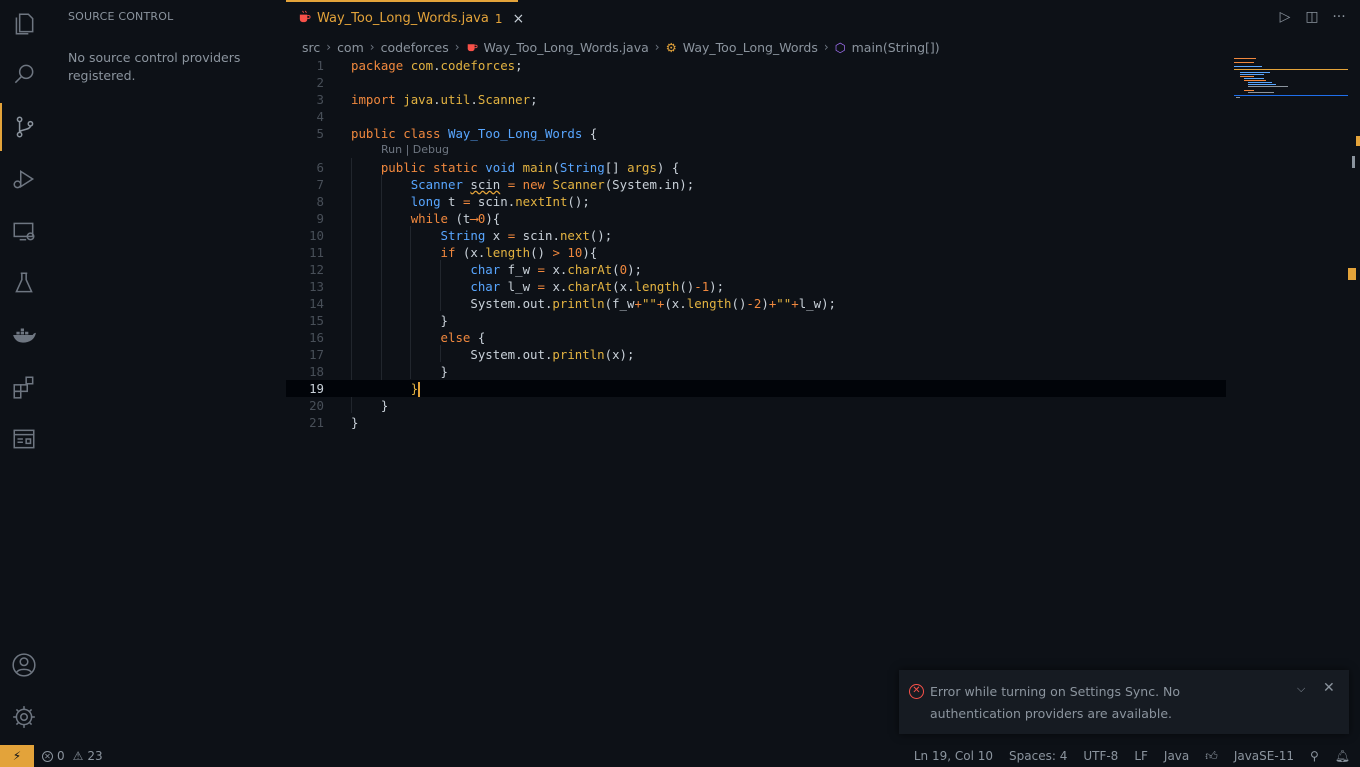  I want to click on settings-gear-icon, so click(24, 717).